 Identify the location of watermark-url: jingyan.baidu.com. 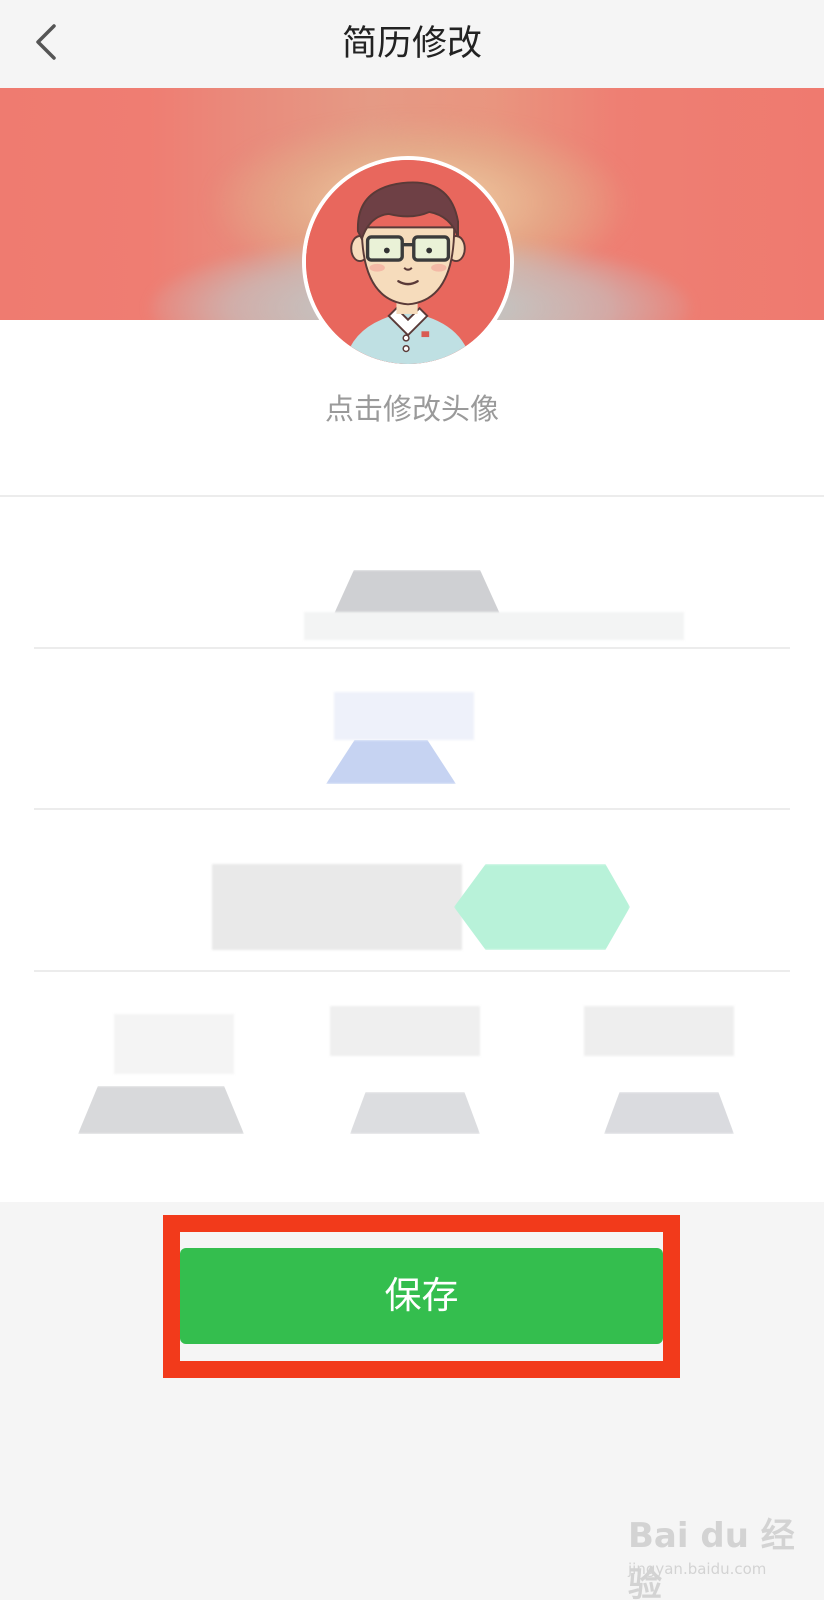
(697, 1569).